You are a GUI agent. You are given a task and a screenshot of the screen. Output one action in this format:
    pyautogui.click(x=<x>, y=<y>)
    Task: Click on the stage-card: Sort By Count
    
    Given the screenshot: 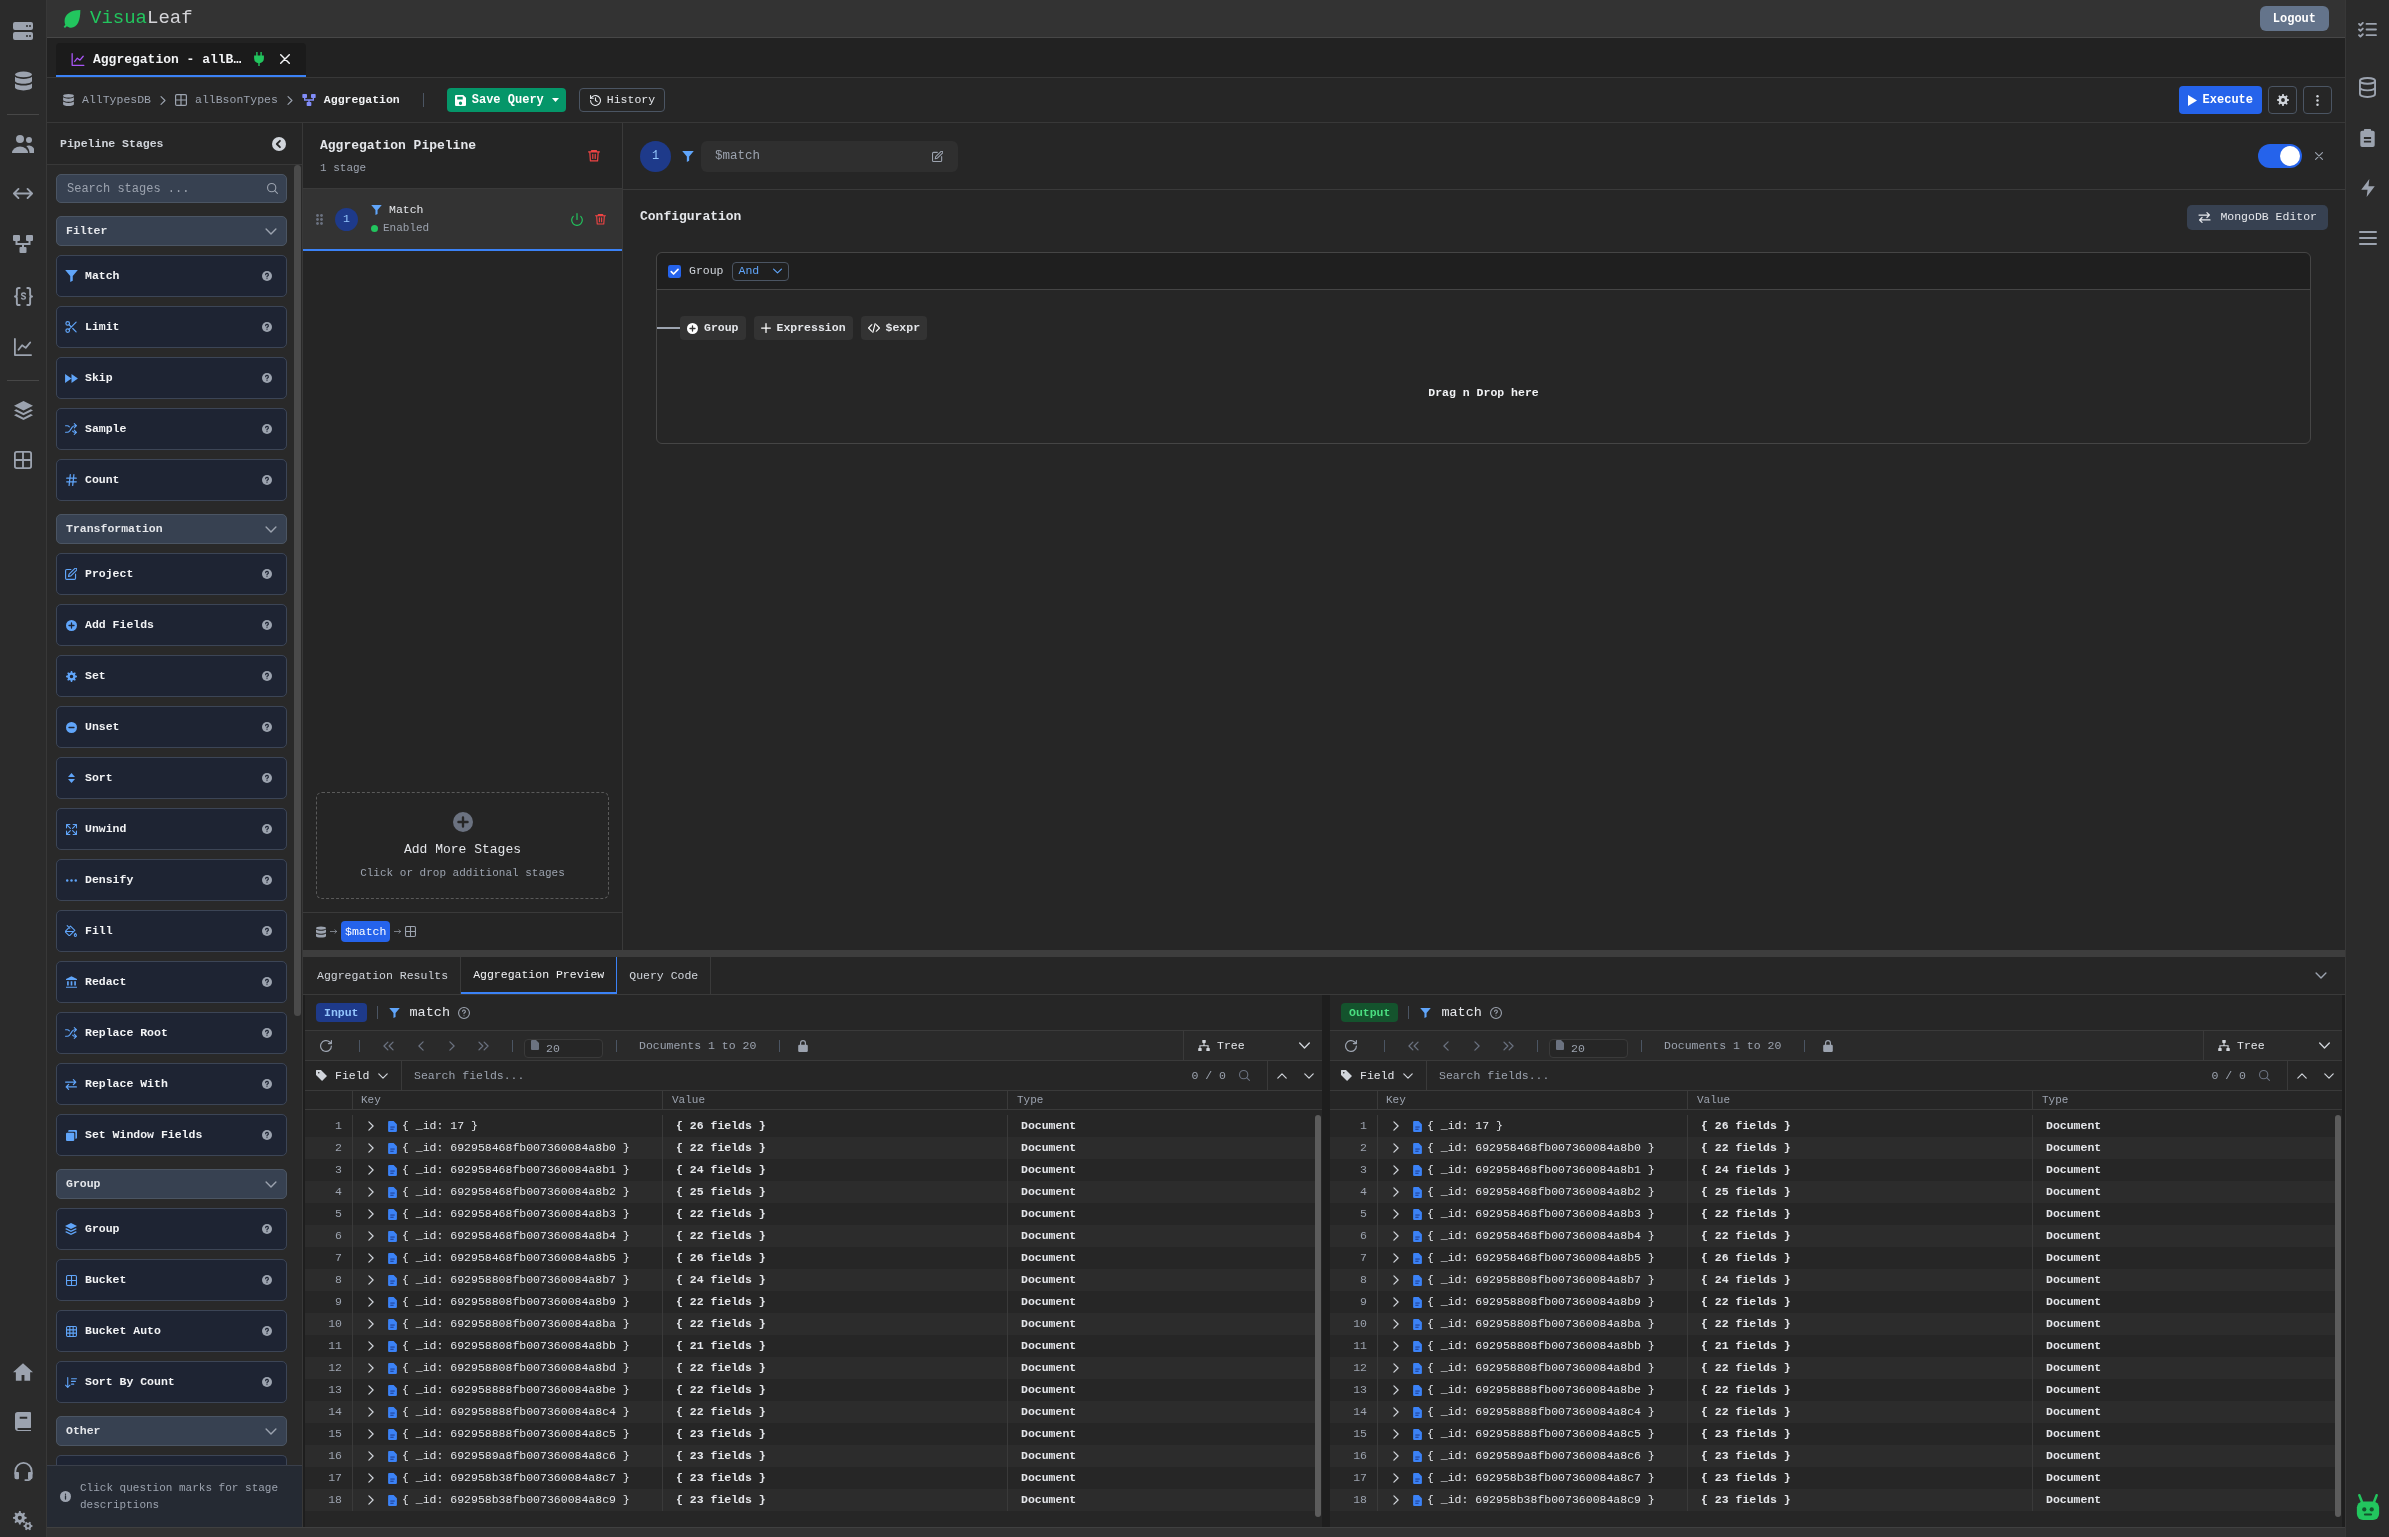 What is the action you would take?
    pyautogui.click(x=171, y=1382)
    